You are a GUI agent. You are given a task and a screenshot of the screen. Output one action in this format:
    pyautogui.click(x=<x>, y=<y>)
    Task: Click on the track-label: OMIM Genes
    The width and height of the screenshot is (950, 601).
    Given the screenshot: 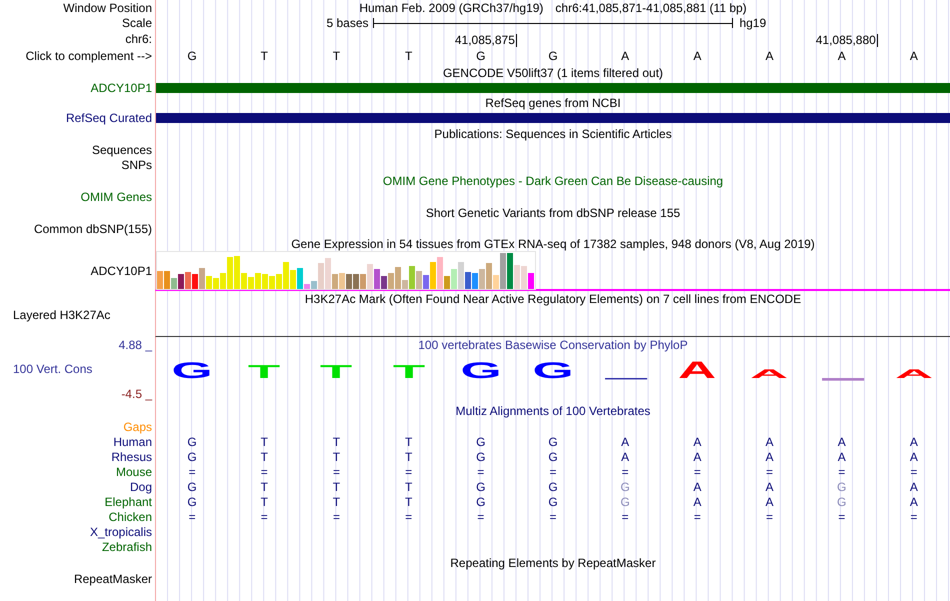 What is the action you would take?
    pyautogui.click(x=116, y=197)
    